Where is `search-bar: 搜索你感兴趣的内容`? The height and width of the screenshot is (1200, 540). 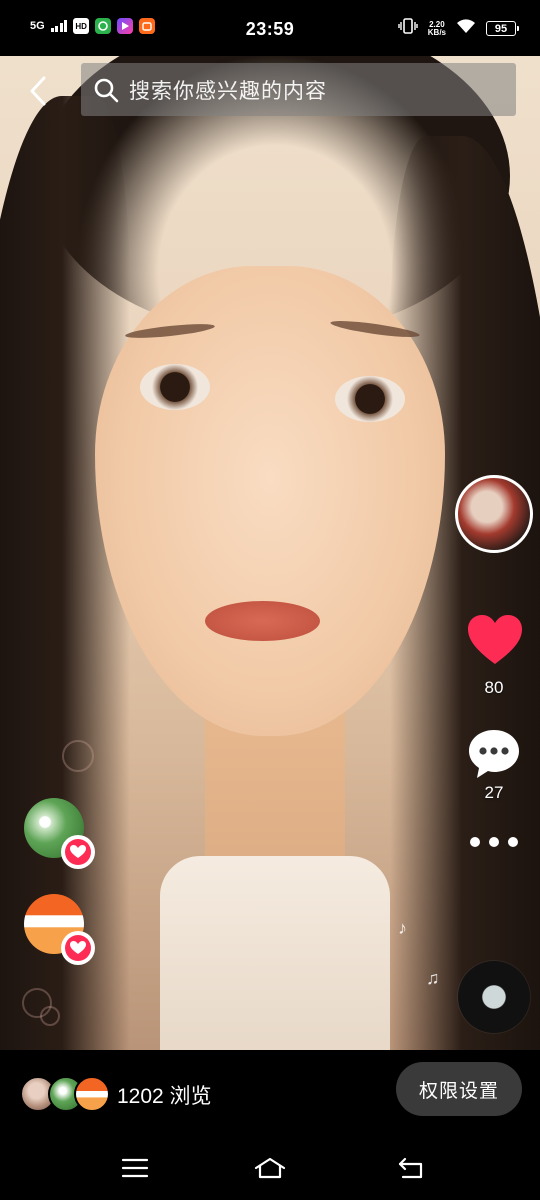
search-bar: 搜索你感兴趣的内容 is located at coordinates (298, 89).